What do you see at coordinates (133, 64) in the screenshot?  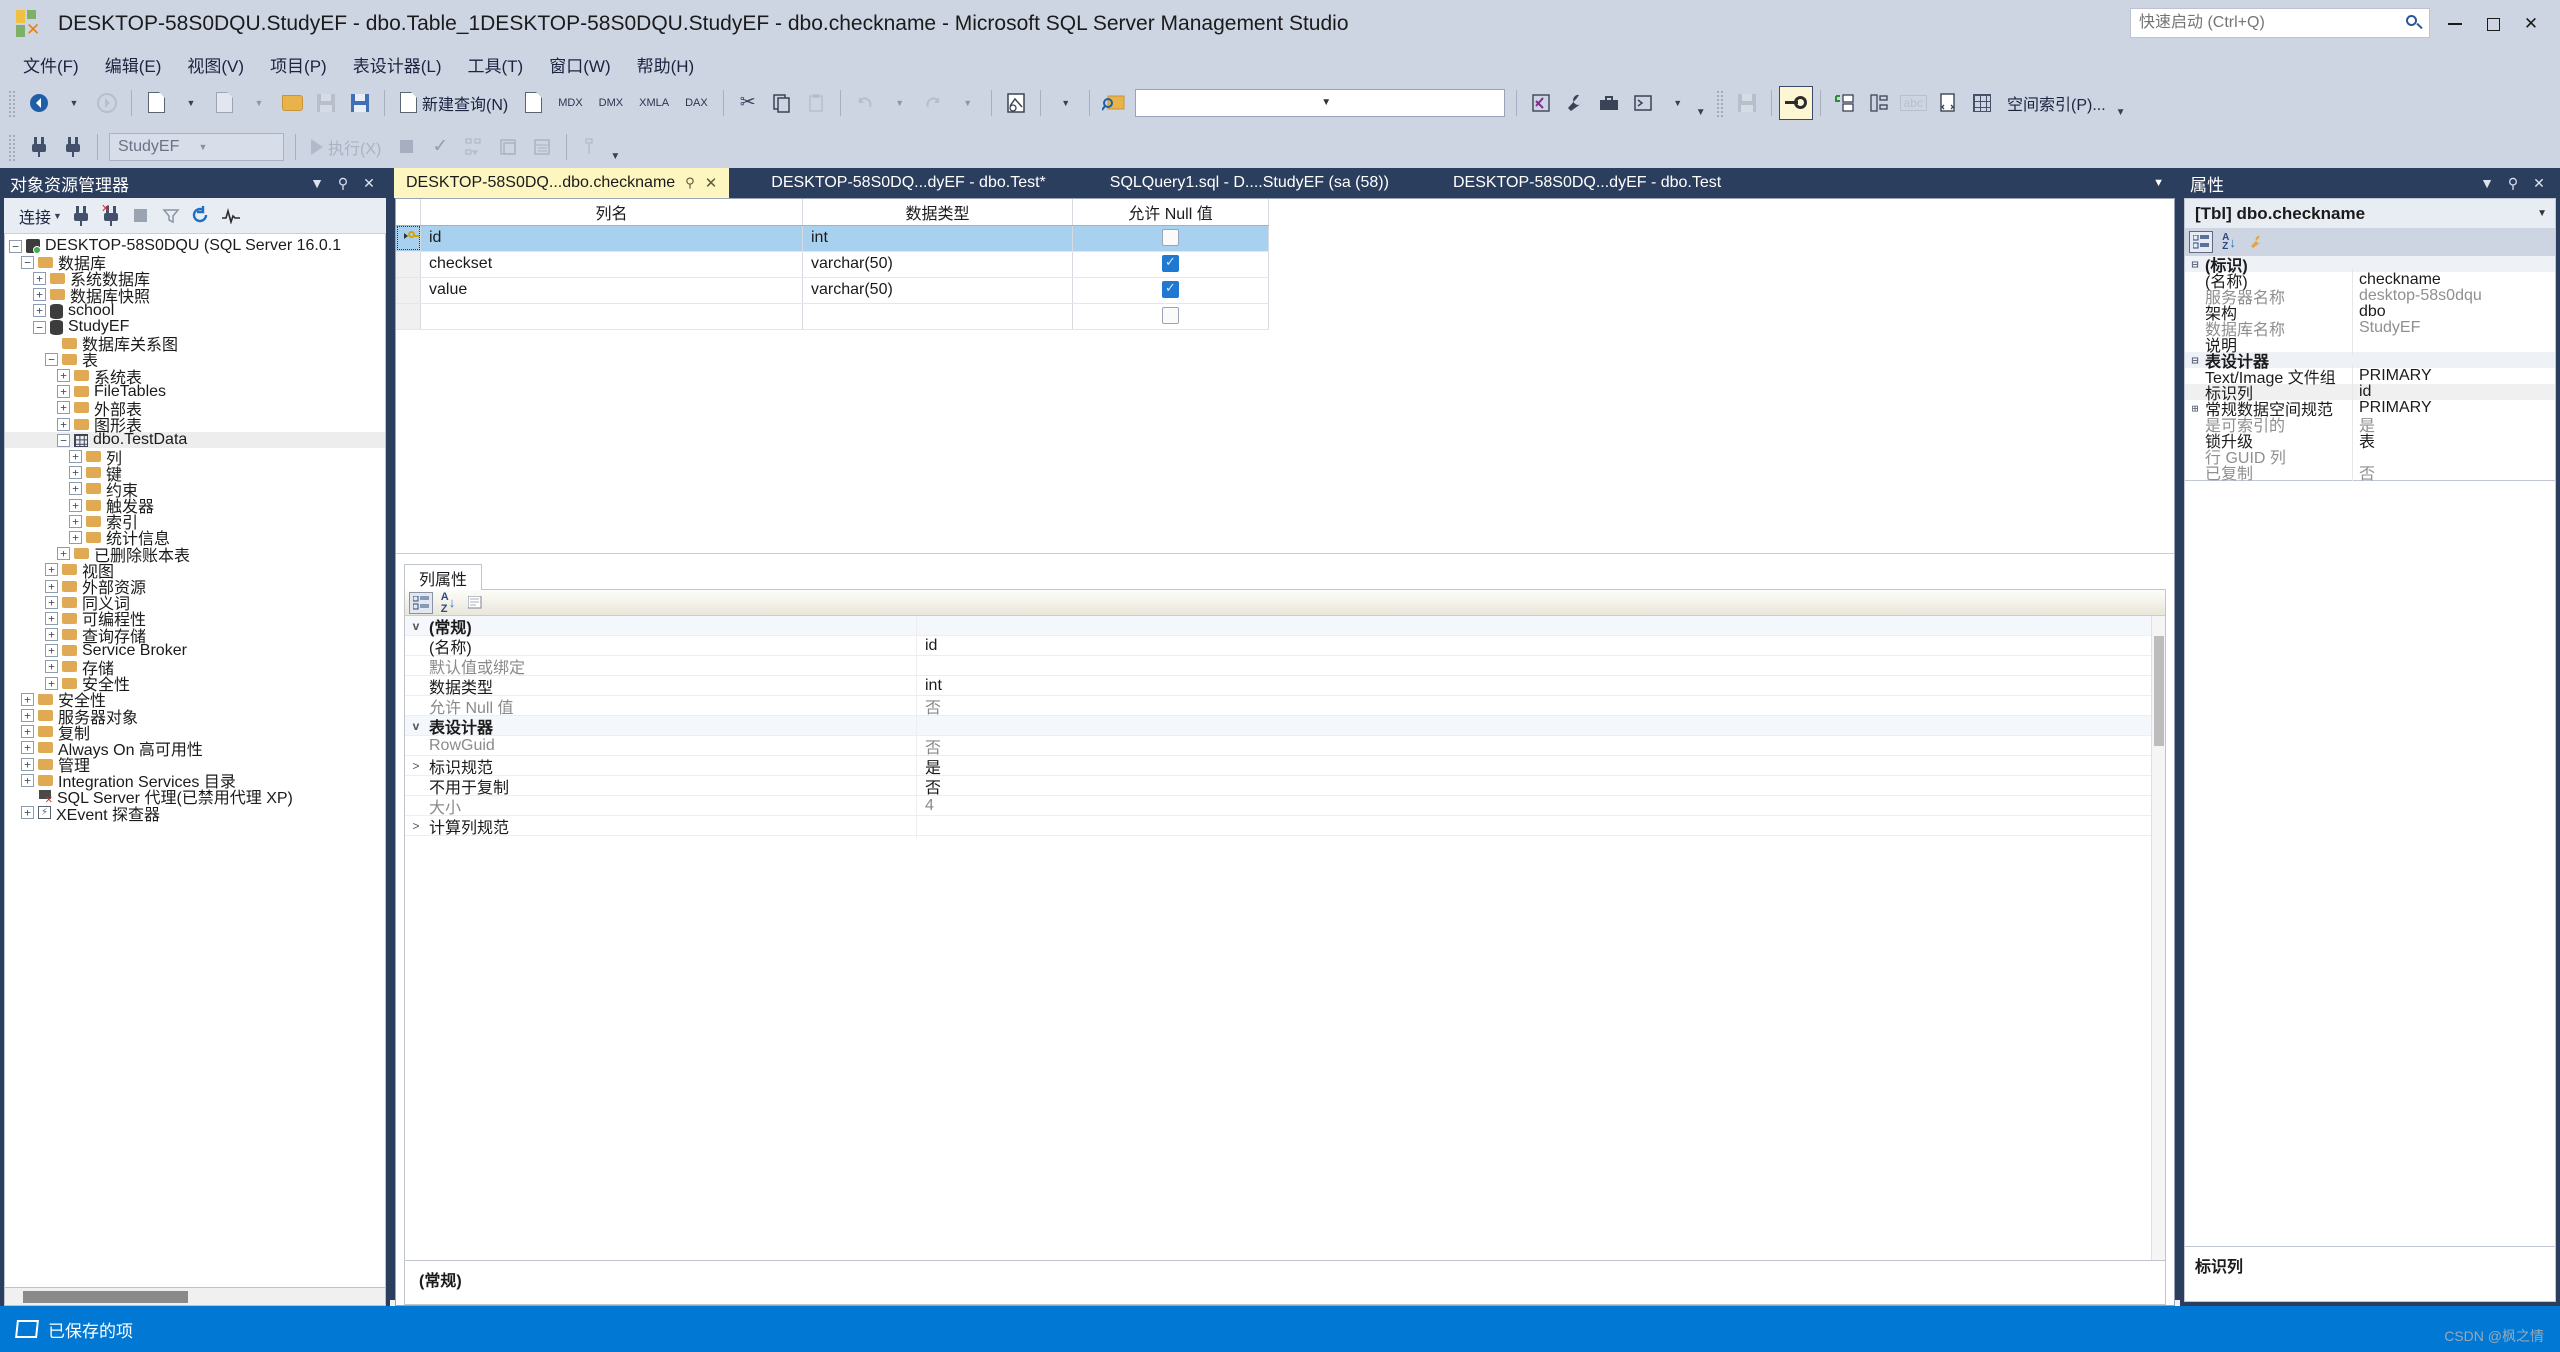 I see `menu-edit: 编辑(E)` at bounding box center [133, 64].